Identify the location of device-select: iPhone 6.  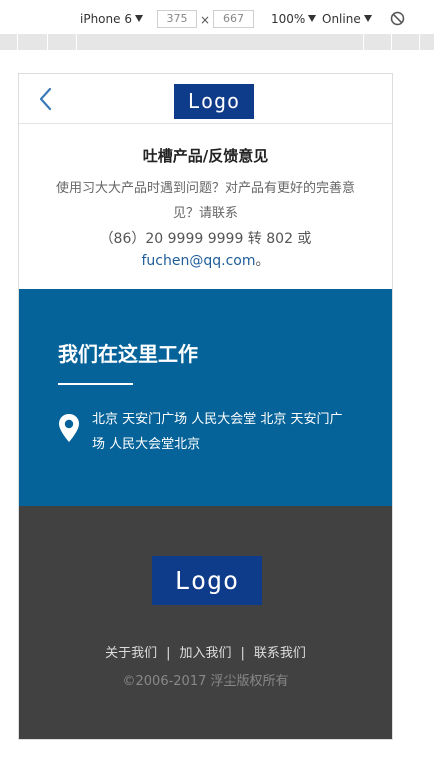
(111, 19).